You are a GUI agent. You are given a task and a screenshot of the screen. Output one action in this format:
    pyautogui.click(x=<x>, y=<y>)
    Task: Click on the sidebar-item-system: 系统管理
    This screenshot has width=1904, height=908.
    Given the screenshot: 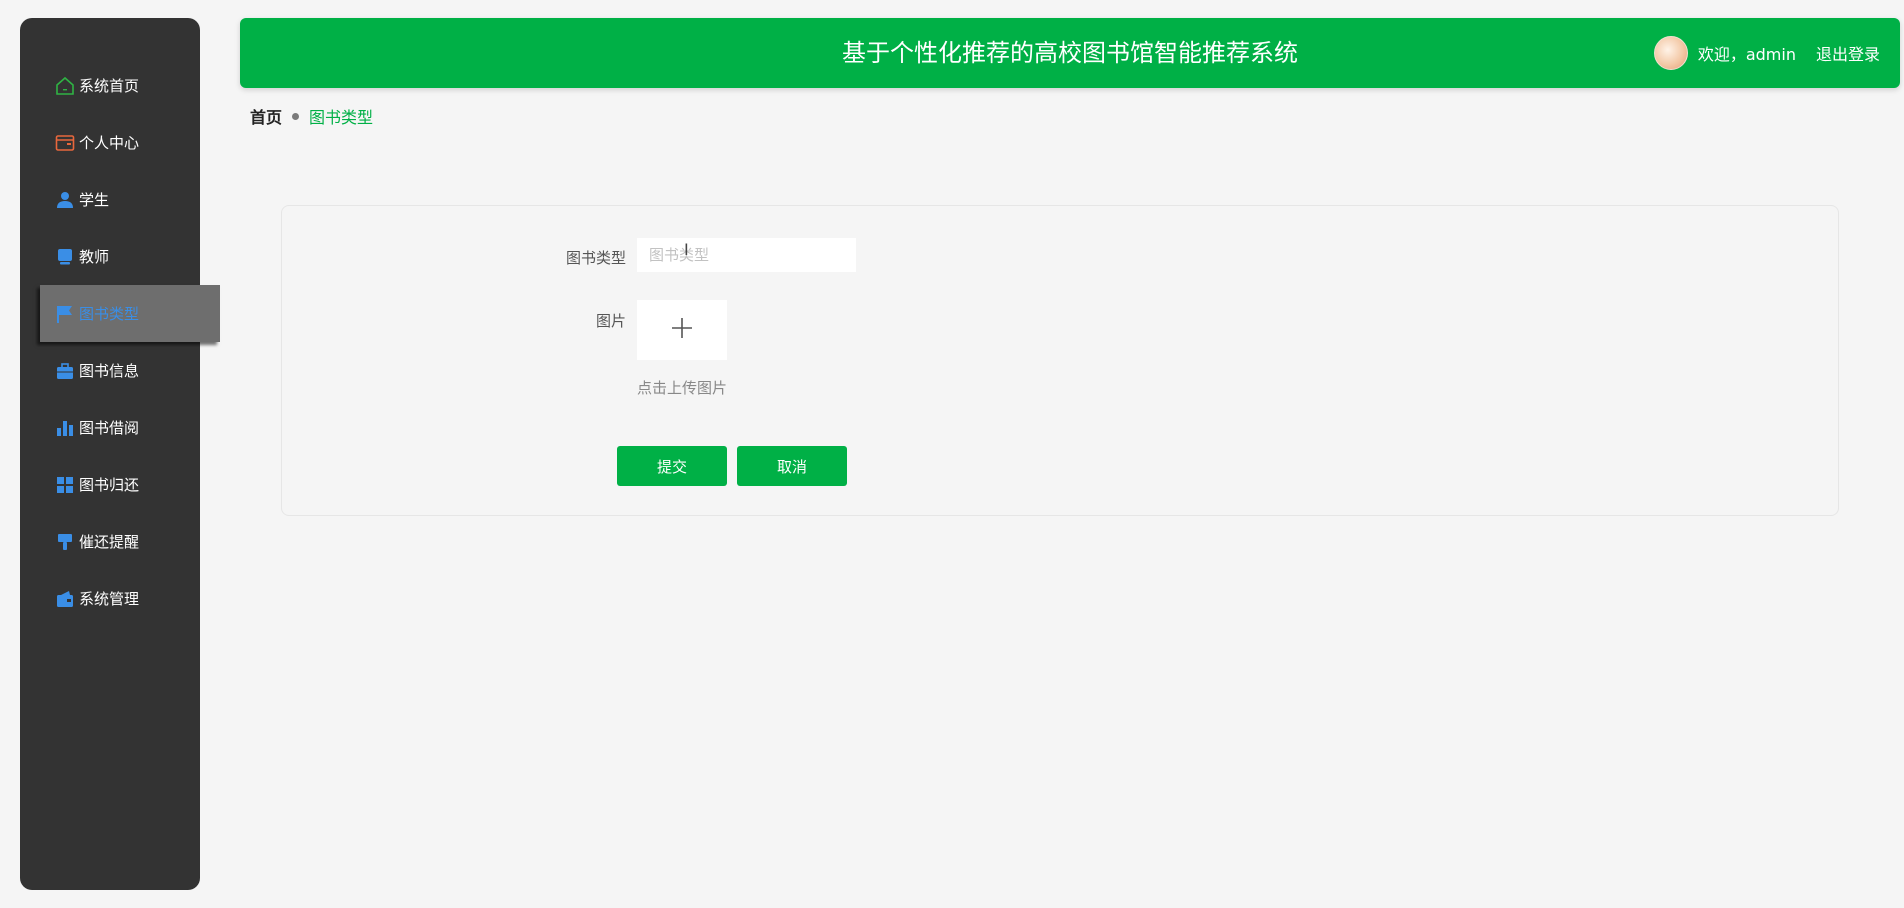 What is the action you would take?
    pyautogui.click(x=110, y=598)
    